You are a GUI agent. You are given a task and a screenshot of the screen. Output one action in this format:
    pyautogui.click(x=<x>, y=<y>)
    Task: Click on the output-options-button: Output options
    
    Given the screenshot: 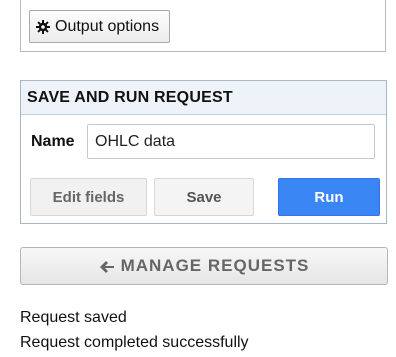 What is the action you would take?
    pyautogui.click(x=99, y=26)
    